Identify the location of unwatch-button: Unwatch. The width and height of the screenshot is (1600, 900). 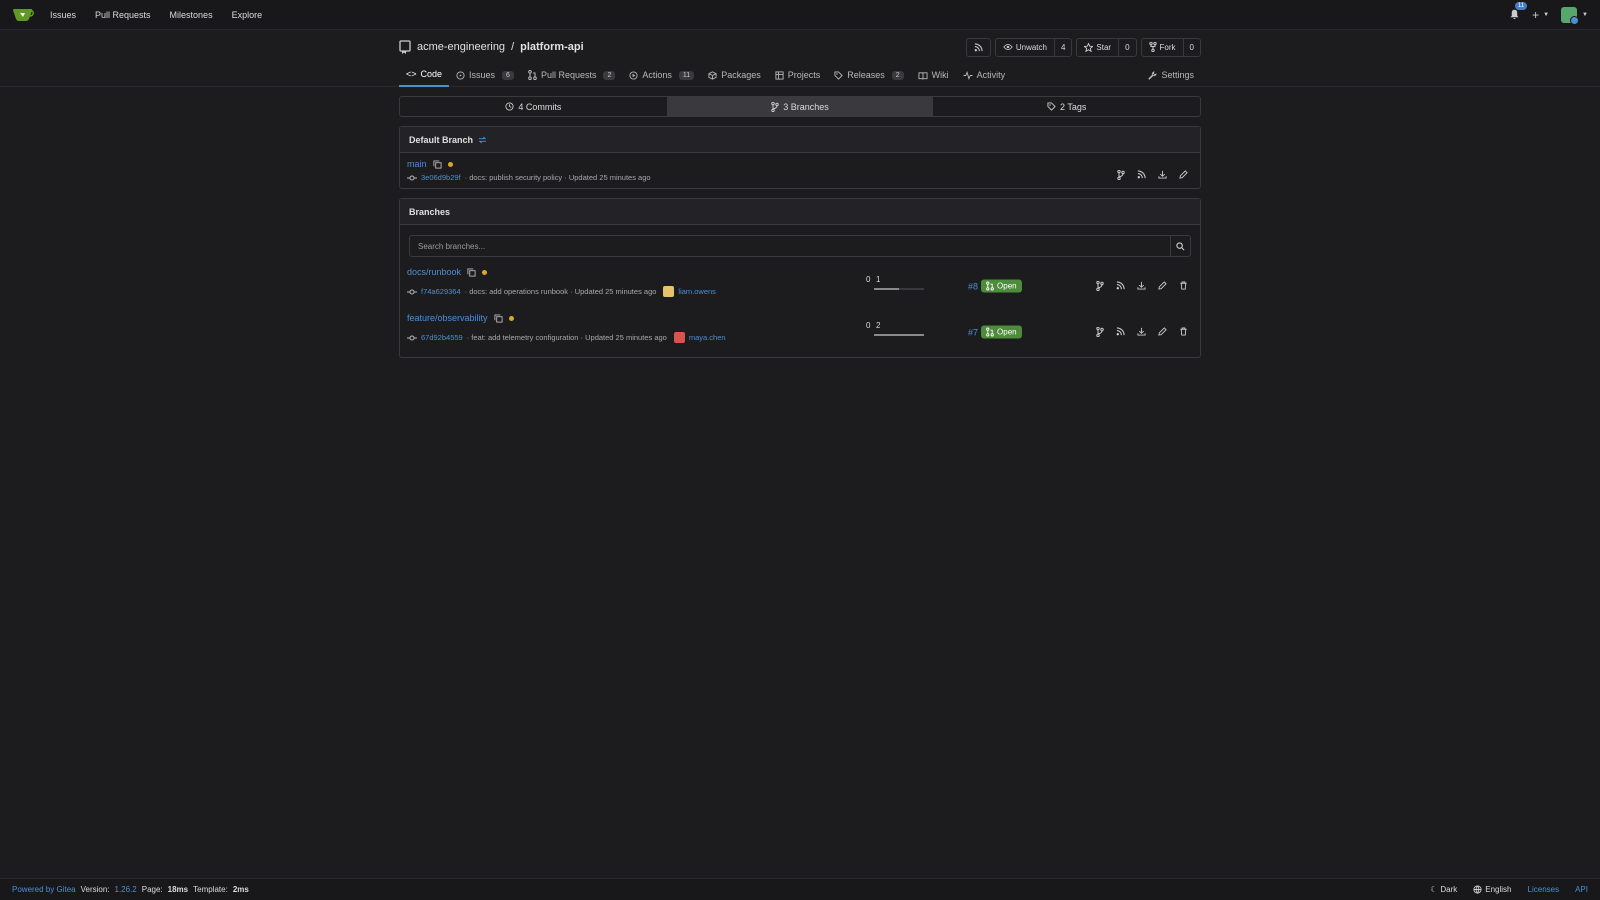
(1025, 47).